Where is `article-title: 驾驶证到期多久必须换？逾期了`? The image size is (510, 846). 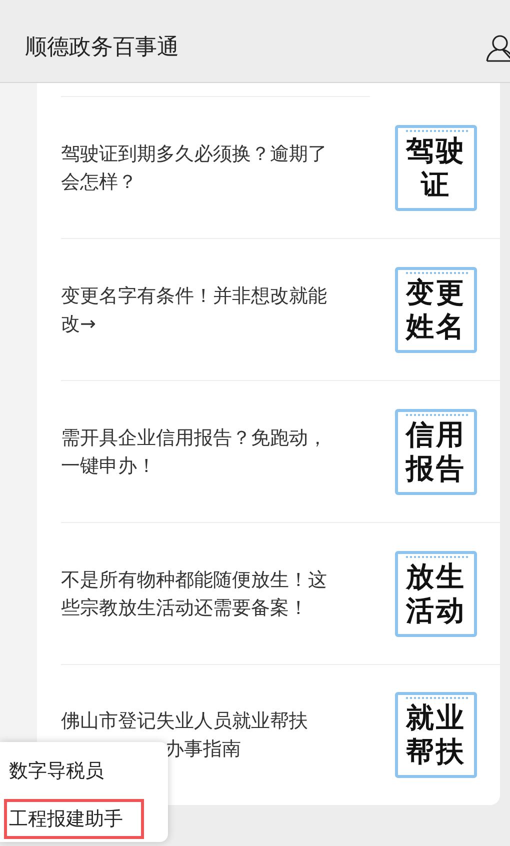
article-title: 驾驶证到期多久必须换？逾期了 is located at coordinates (194, 154).